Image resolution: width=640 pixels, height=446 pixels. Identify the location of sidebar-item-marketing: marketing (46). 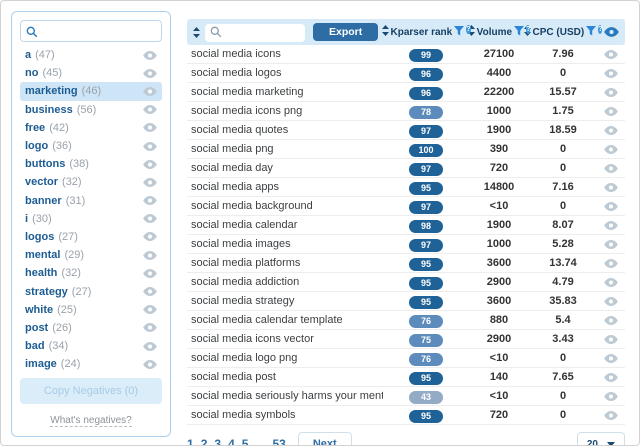
(91, 91).